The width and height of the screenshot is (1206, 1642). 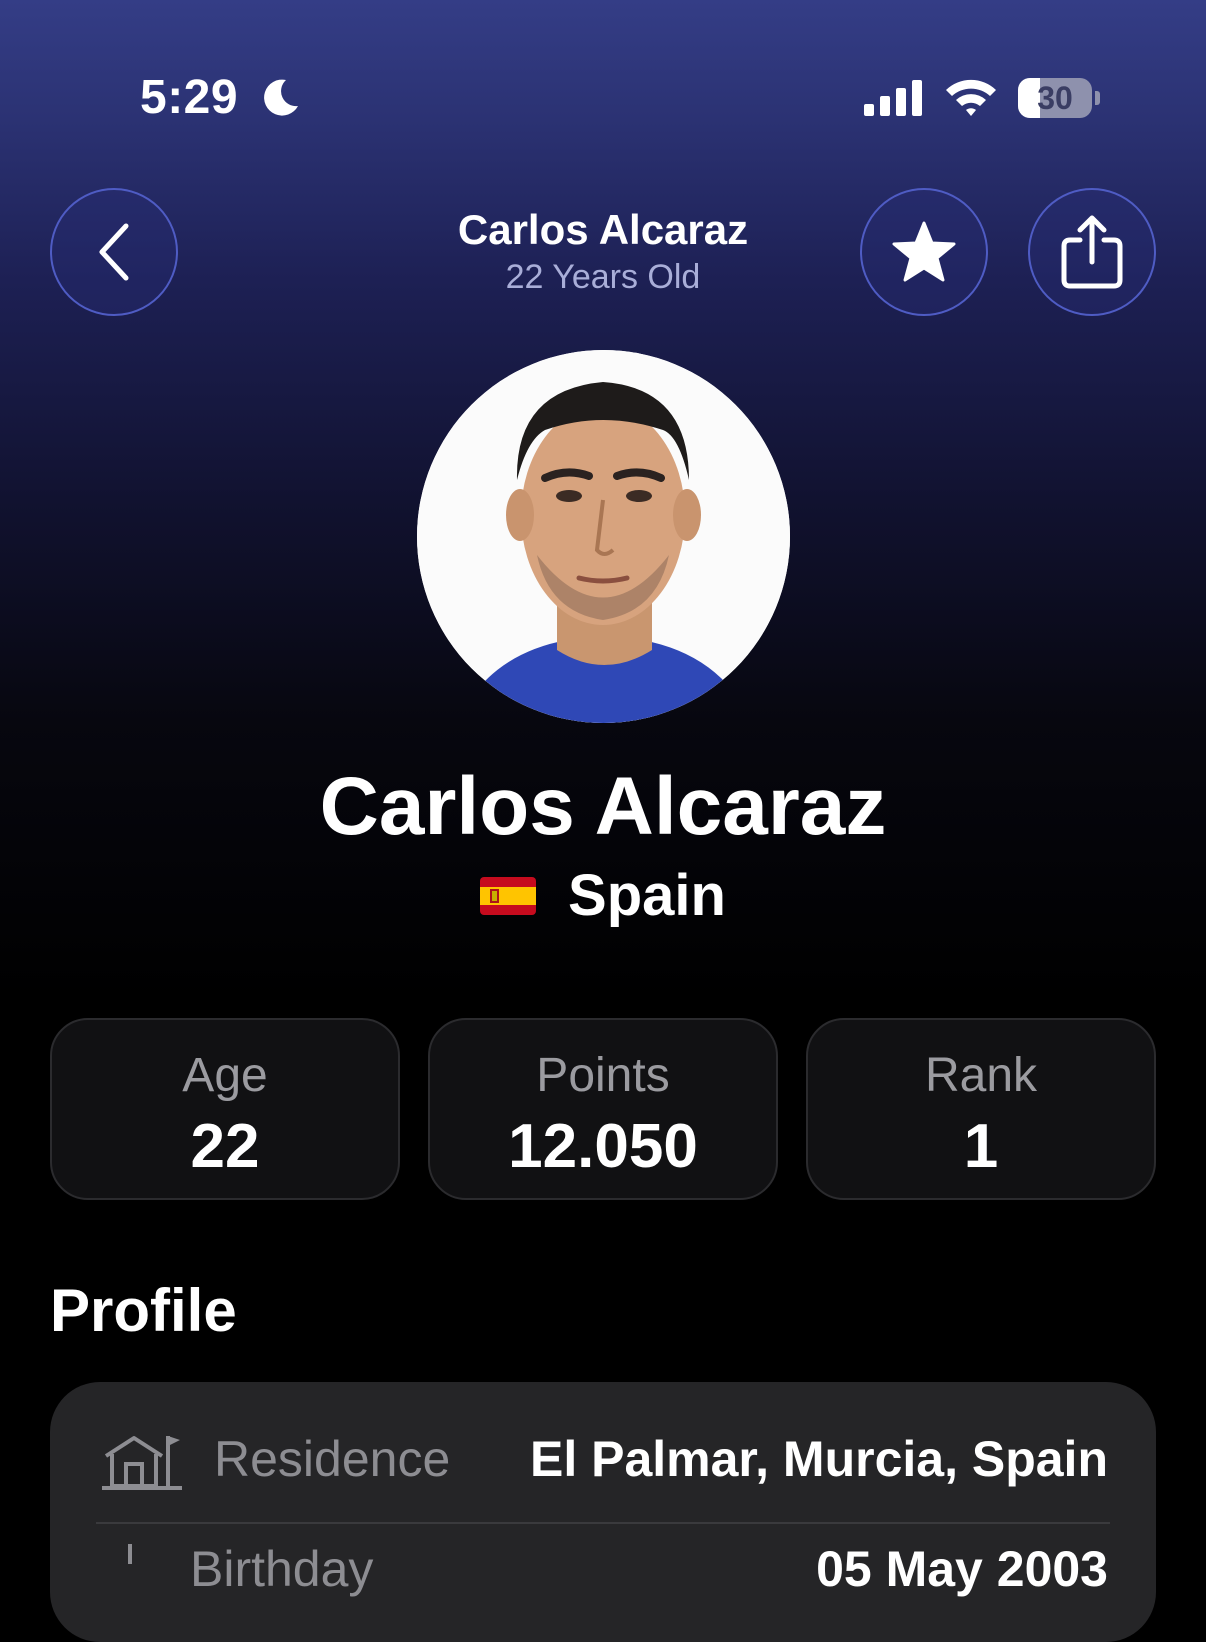 I want to click on signal-icon, so click(x=893, y=98).